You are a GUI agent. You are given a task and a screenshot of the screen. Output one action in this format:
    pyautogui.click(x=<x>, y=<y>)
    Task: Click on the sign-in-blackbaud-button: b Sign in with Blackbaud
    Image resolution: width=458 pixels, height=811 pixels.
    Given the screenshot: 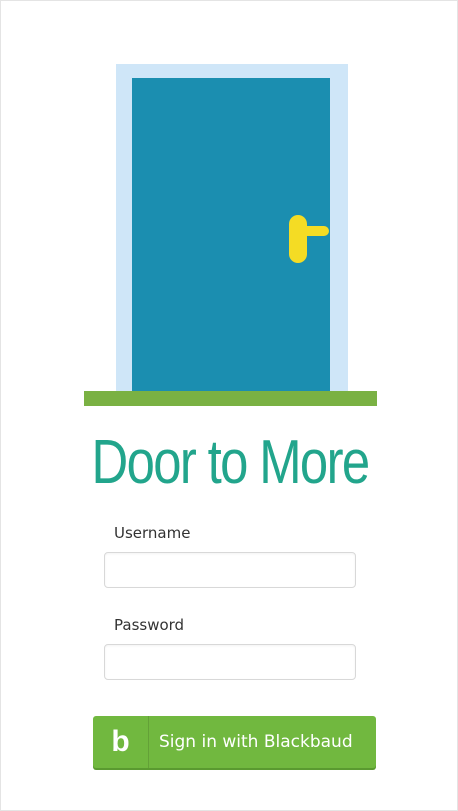 What is the action you would take?
    pyautogui.click(x=234, y=742)
    